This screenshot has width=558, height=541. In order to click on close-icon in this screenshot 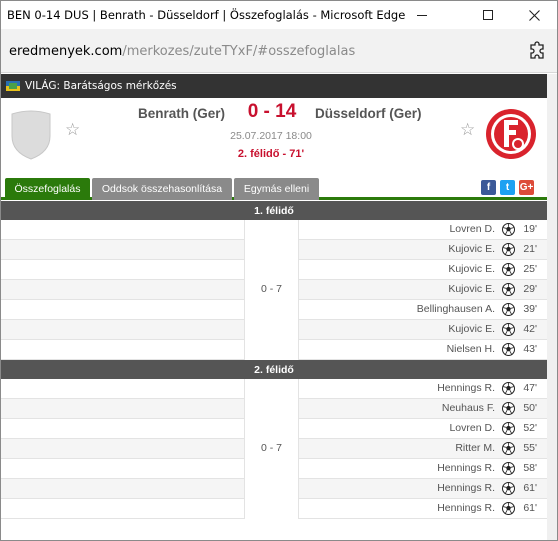, I will do `click(534, 15)`.